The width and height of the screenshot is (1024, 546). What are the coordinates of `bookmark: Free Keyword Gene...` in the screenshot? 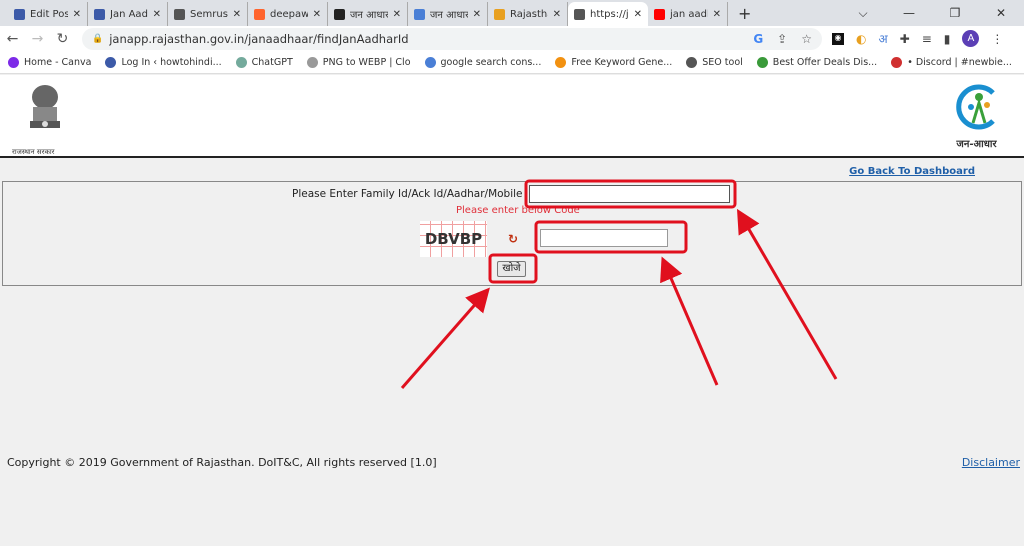 It's located at (613, 62).